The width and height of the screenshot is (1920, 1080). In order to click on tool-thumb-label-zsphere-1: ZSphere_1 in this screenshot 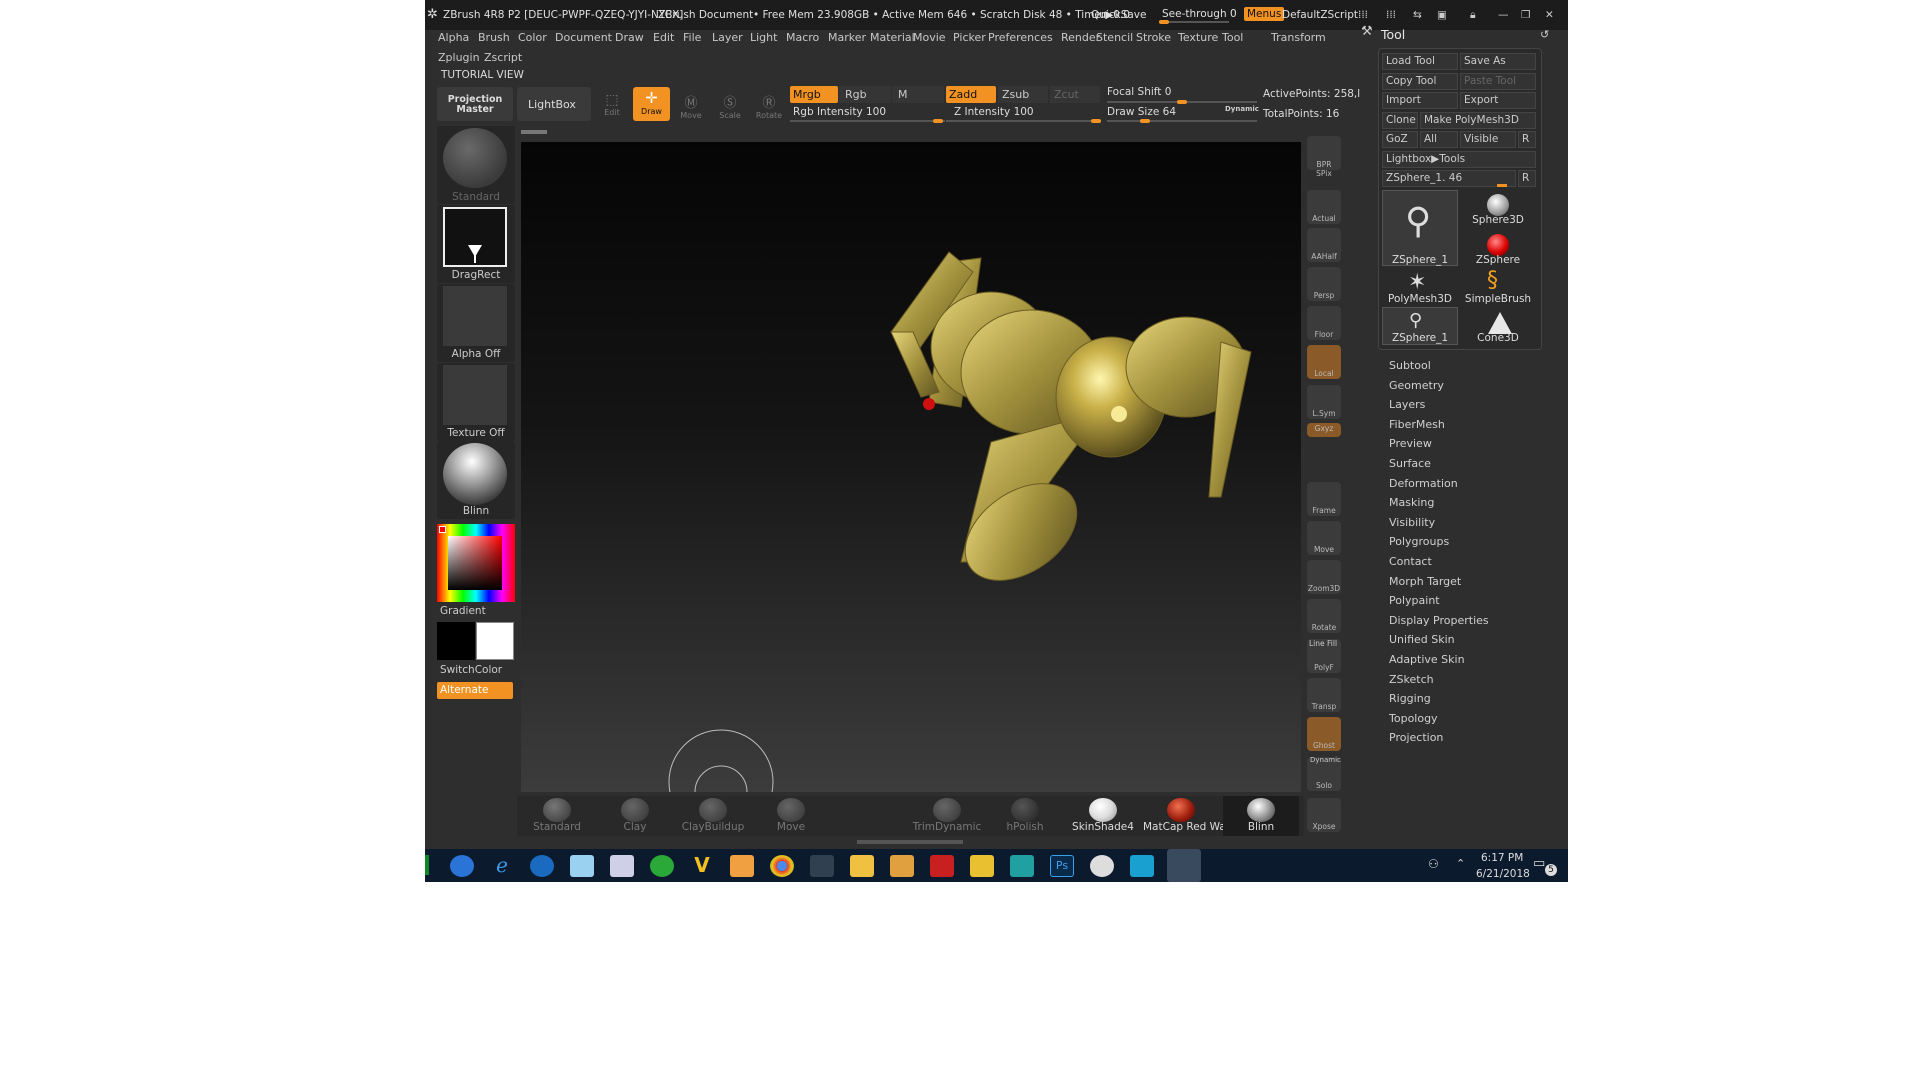, I will do `click(1420, 260)`.